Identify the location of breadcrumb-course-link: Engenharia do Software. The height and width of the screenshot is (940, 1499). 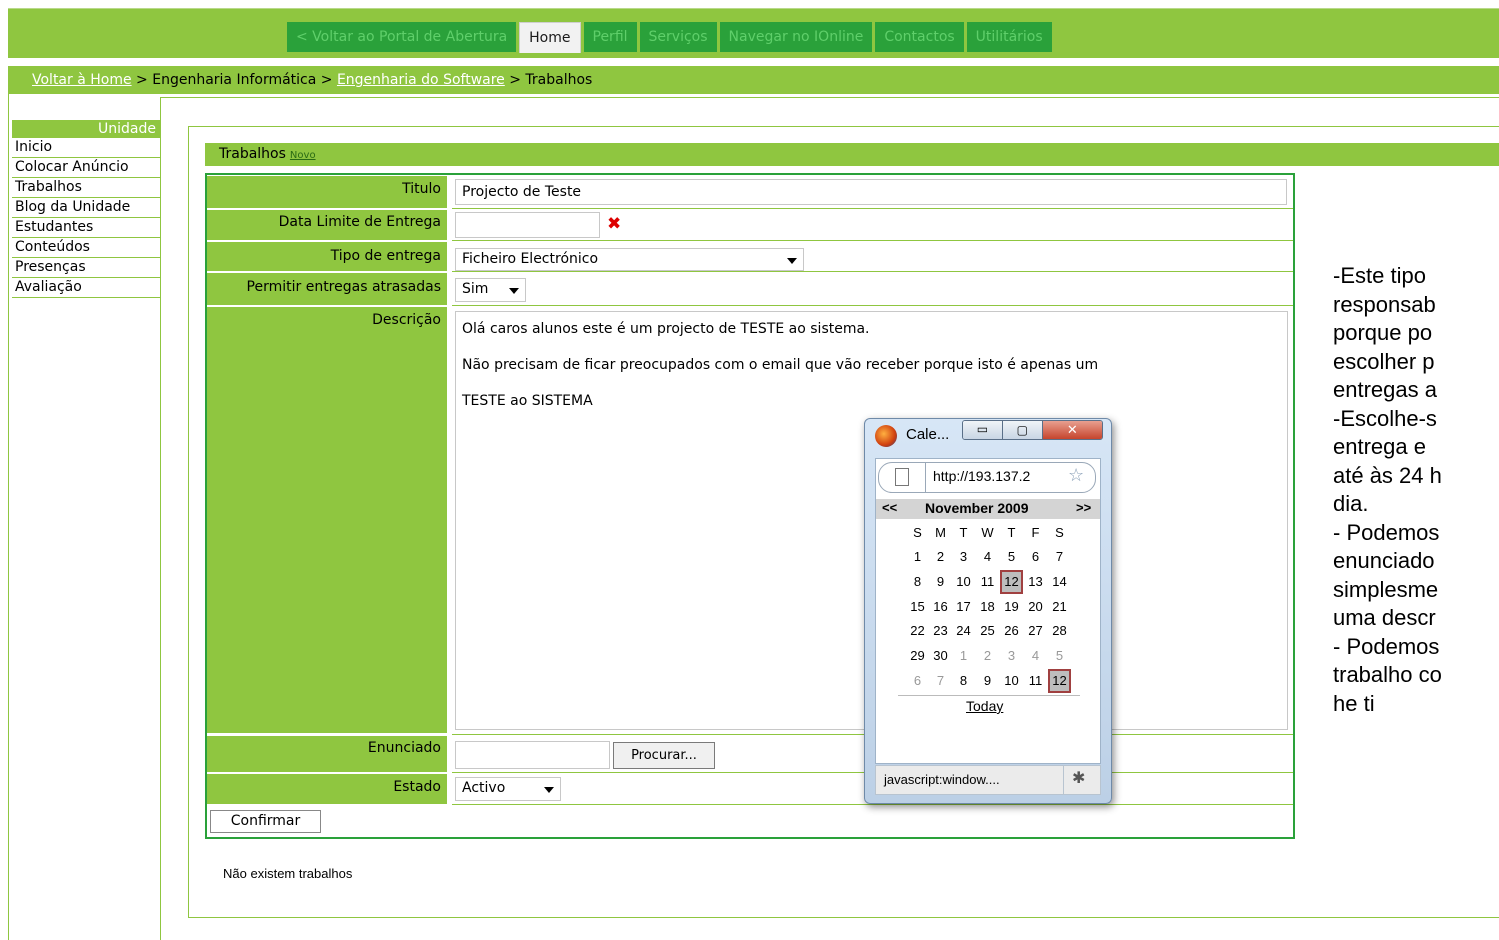
(421, 80).